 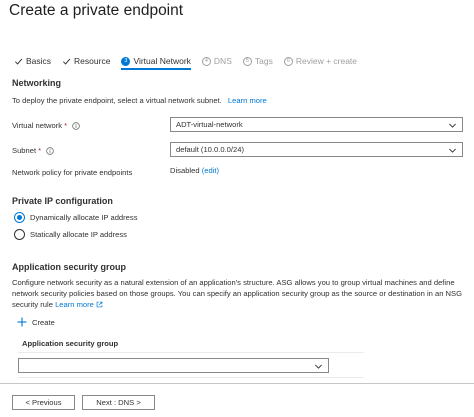 I want to click on step-label: Tags, so click(x=263, y=61).